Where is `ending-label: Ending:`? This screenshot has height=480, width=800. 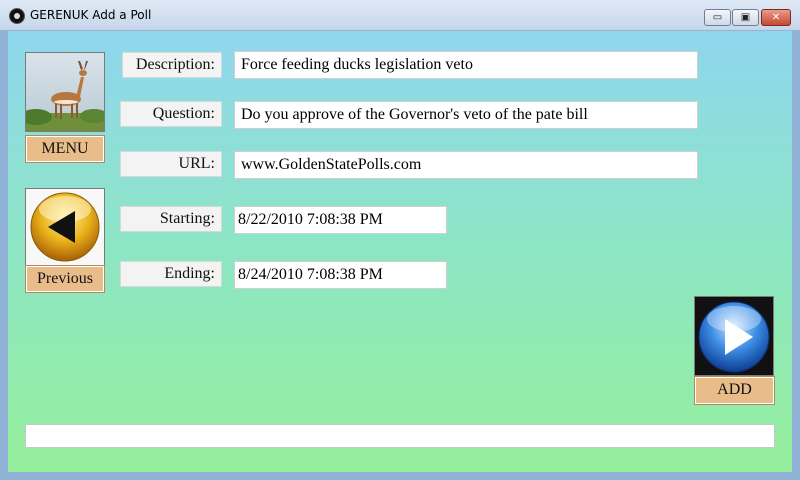 ending-label: Ending: is located at coordinates (171, 274).